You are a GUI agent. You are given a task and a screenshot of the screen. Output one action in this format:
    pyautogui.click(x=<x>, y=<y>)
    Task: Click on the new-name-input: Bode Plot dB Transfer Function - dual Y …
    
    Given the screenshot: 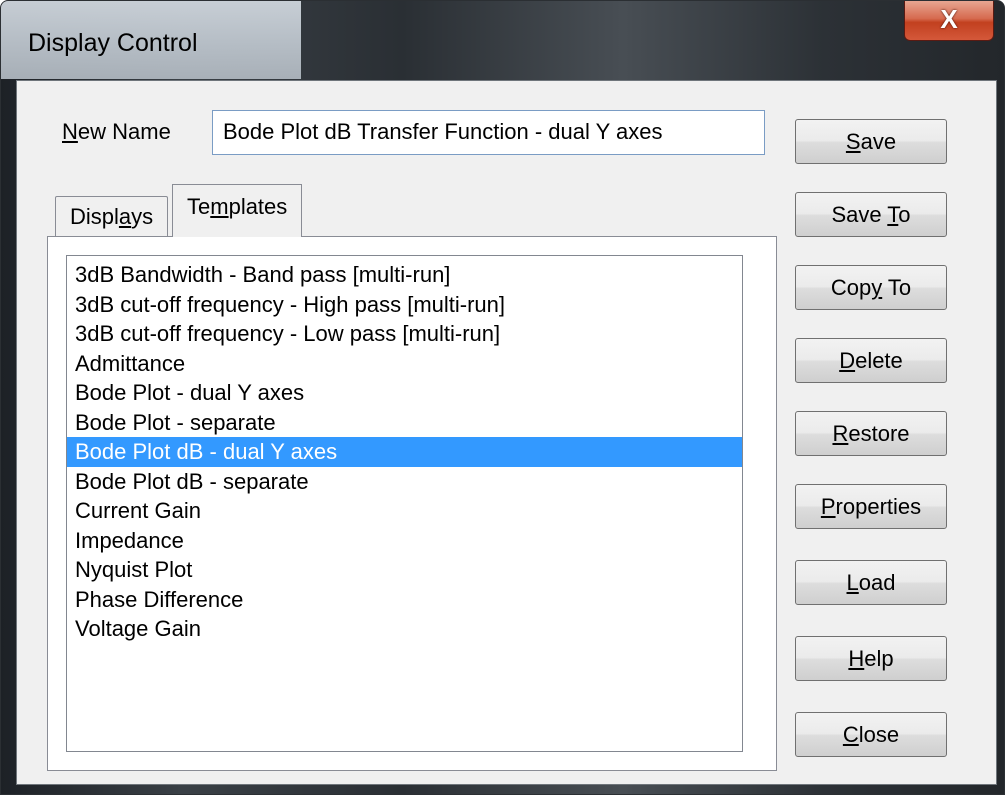 What is the action you would take?
    pyautogui.click(x=488, y=132)
    